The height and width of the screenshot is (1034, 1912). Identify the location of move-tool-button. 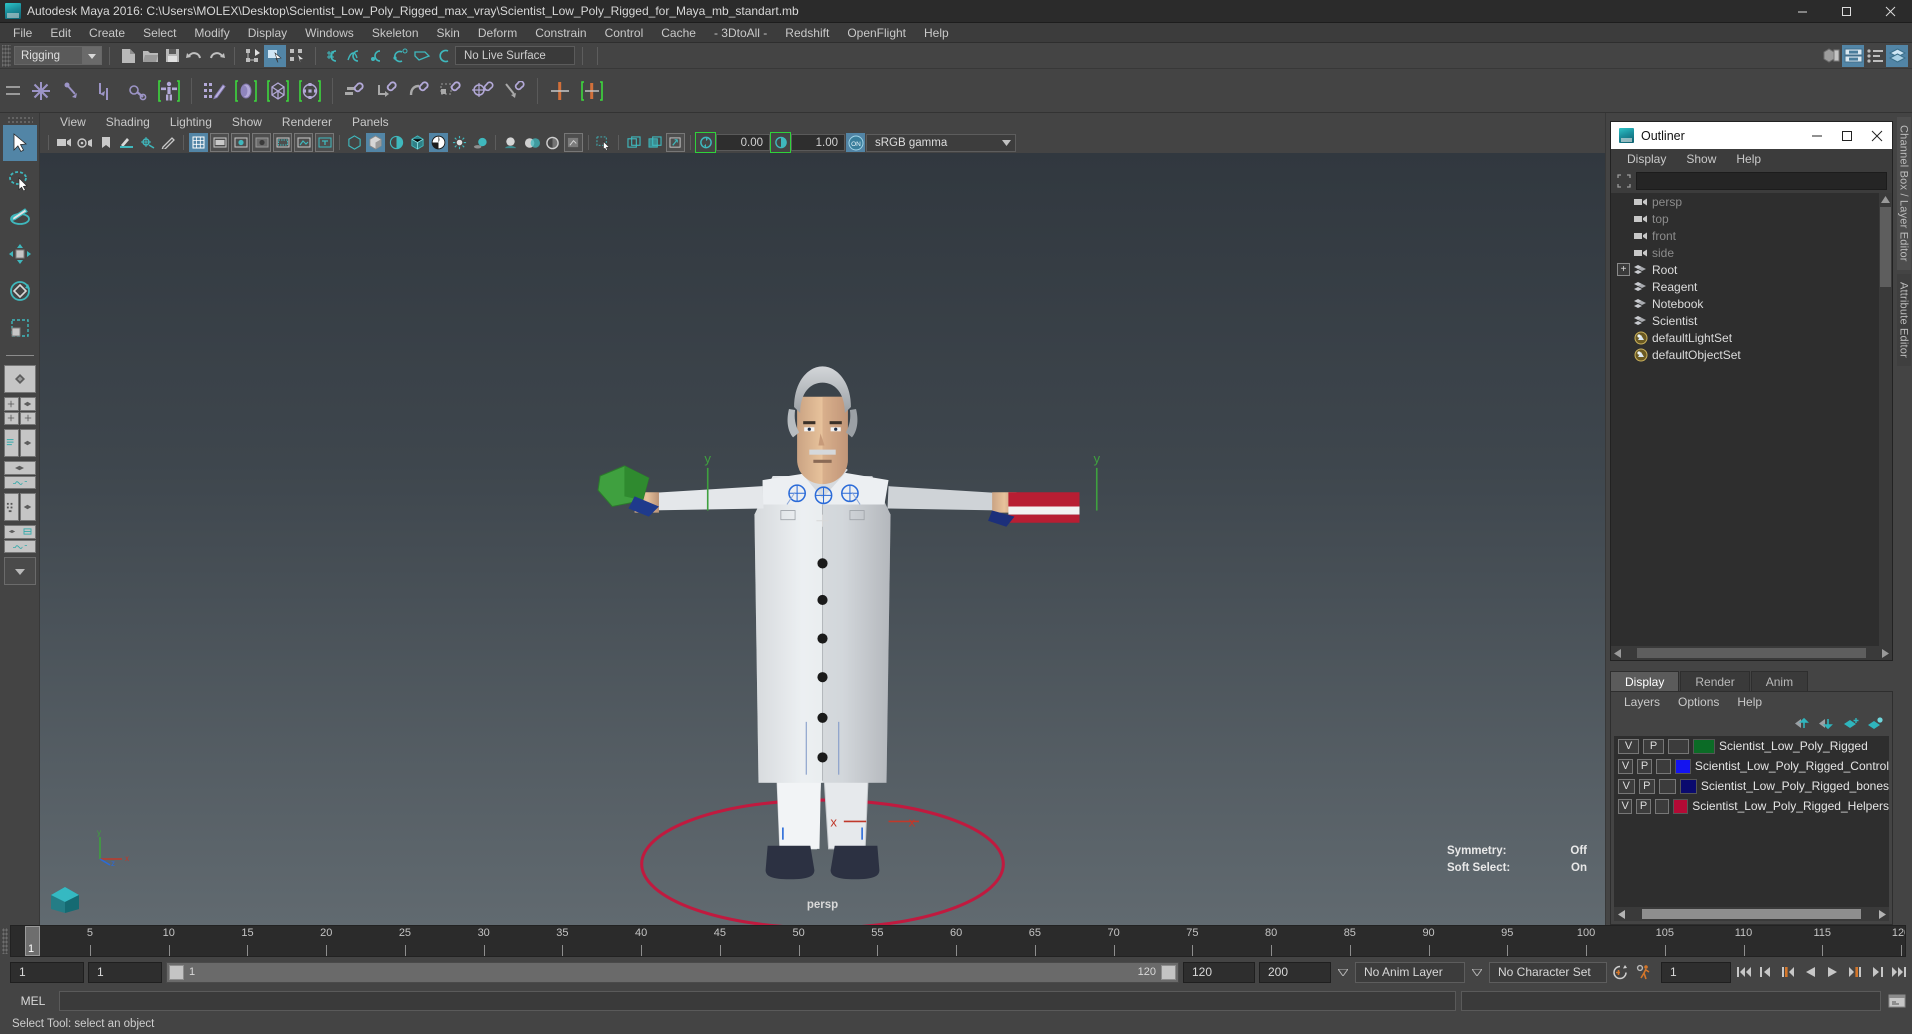
(20, 254).